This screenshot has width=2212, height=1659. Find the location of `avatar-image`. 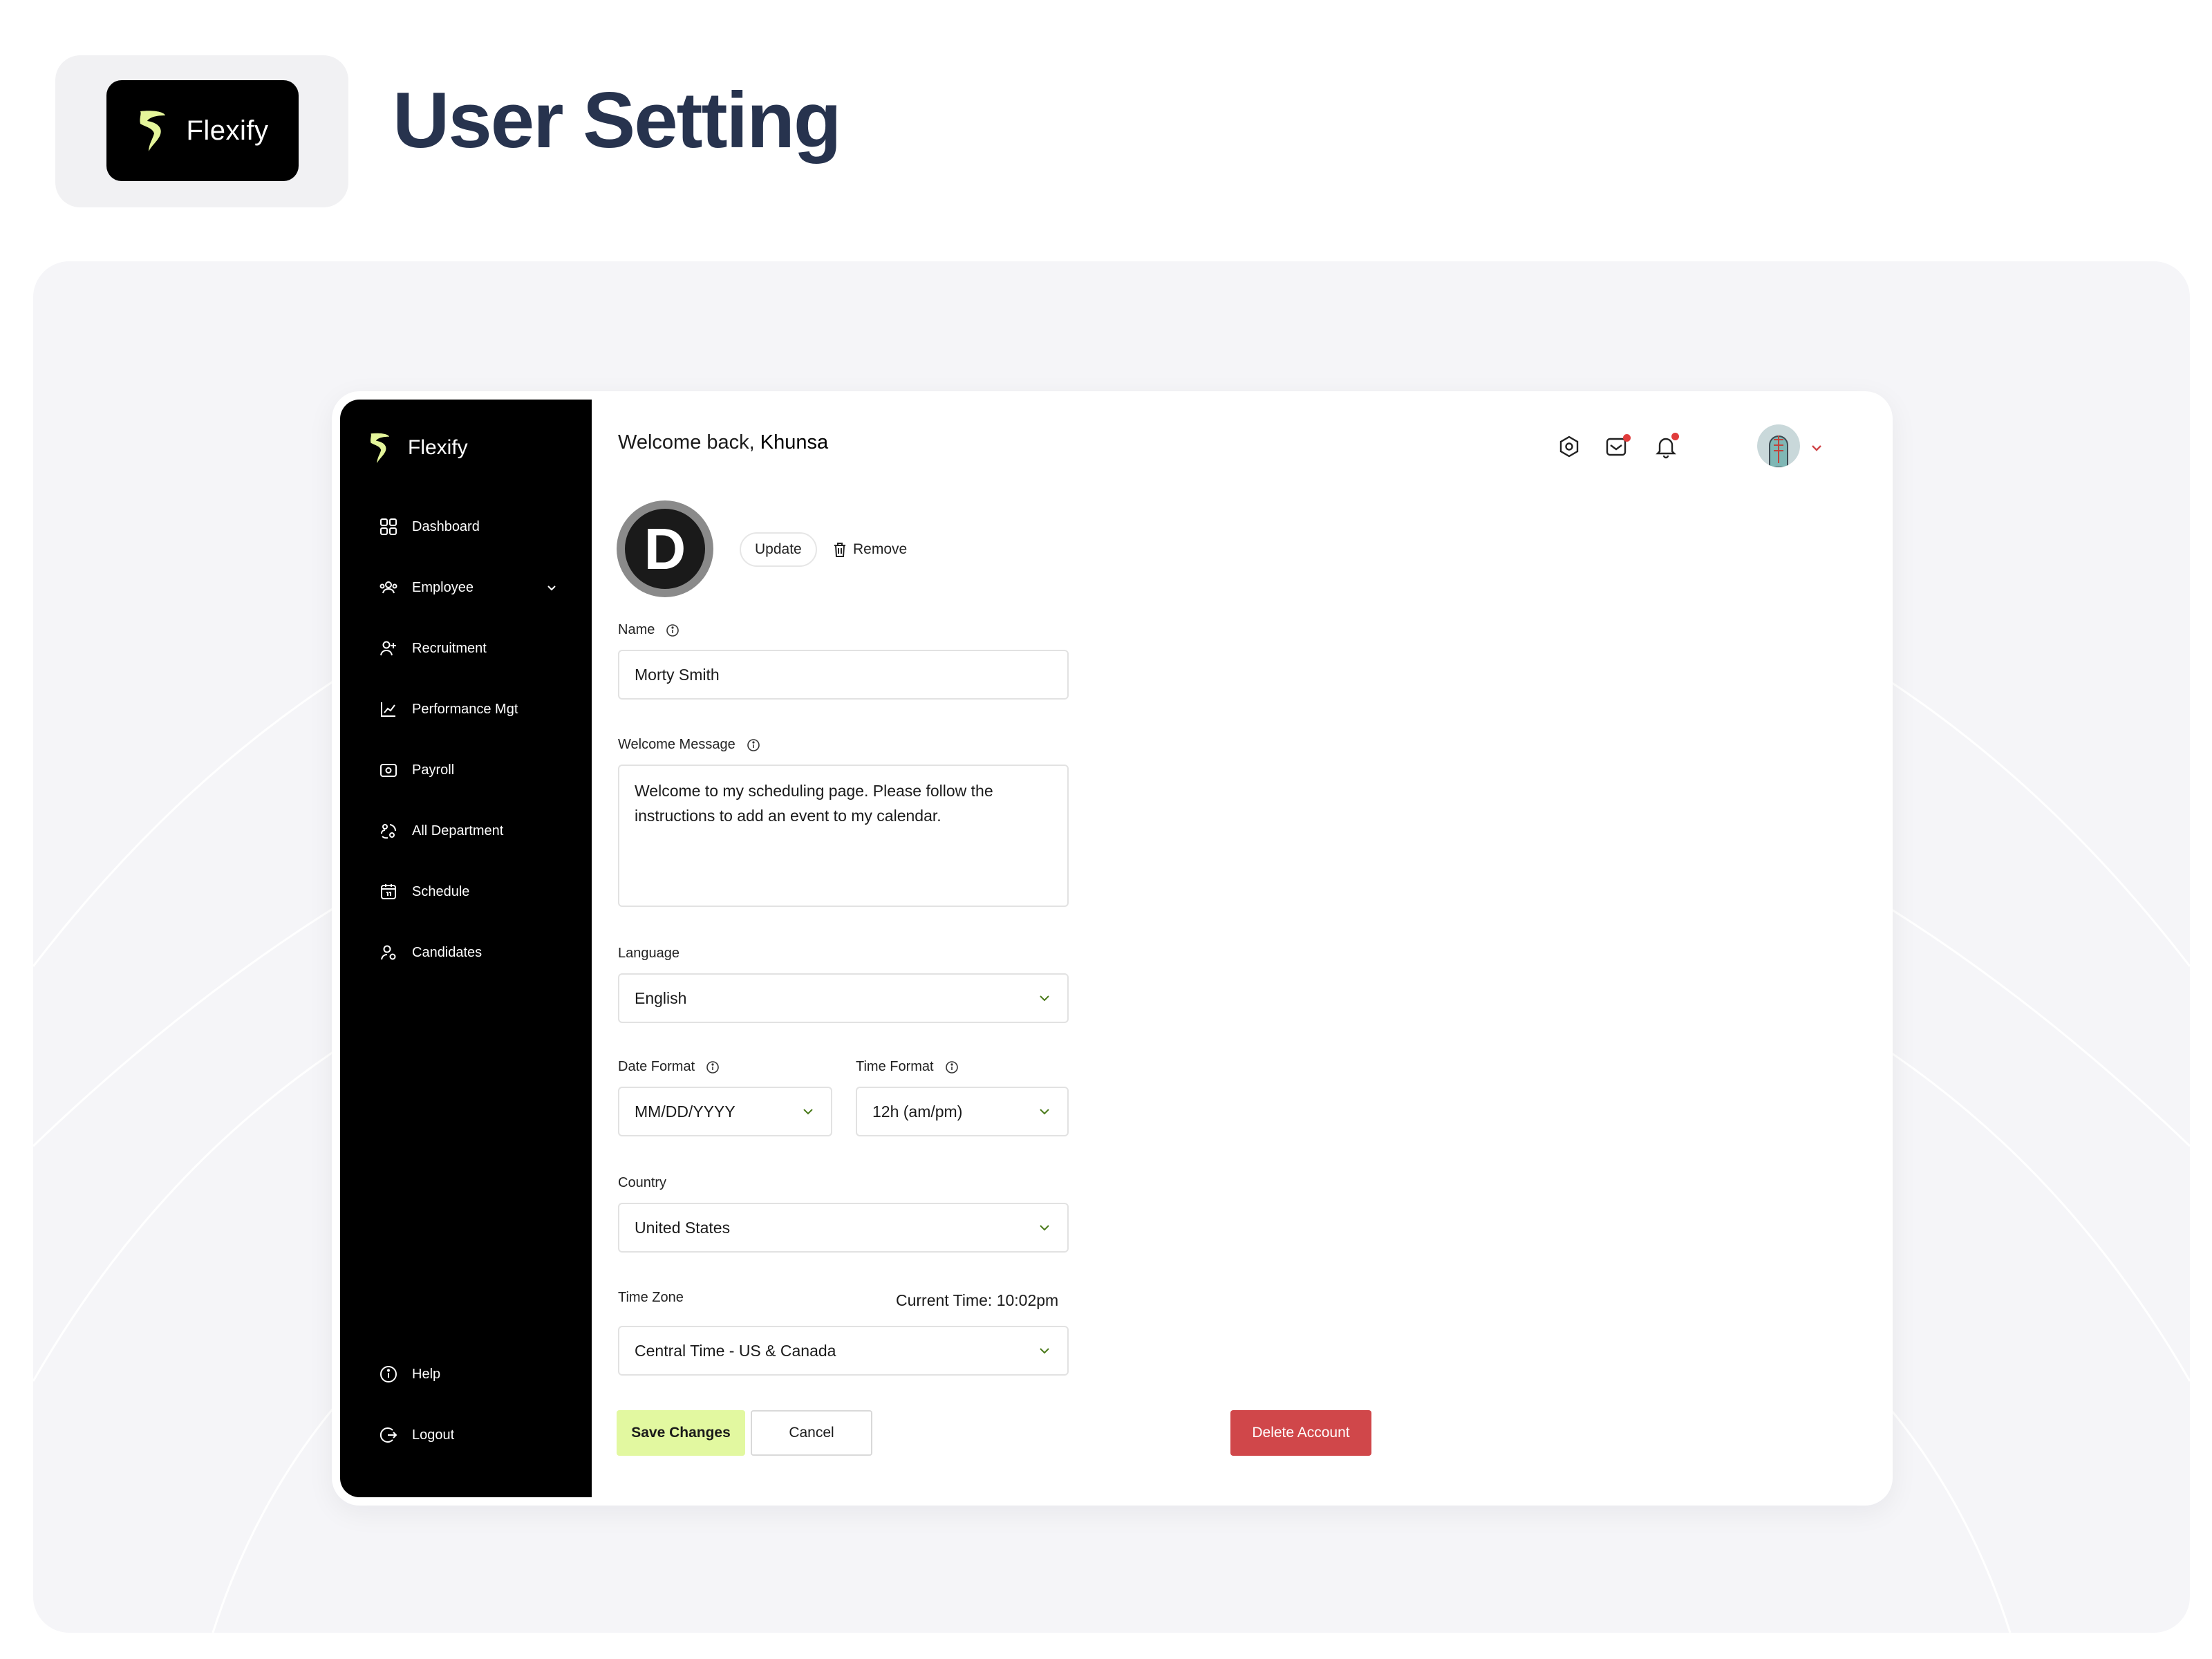

avatar-image is located at coordinates (1779, 446).